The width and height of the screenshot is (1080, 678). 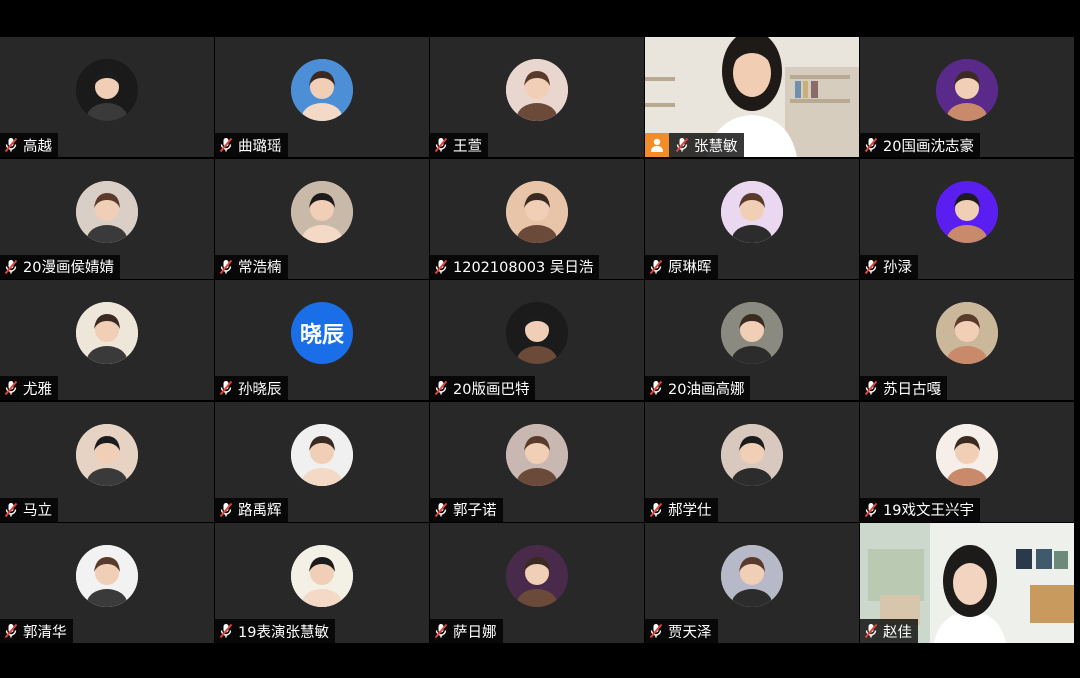 What do you see at coordinates (29, 145) in the screenshot?
I see `participant-name-tag: 高越` at bounding box center [29, 145].